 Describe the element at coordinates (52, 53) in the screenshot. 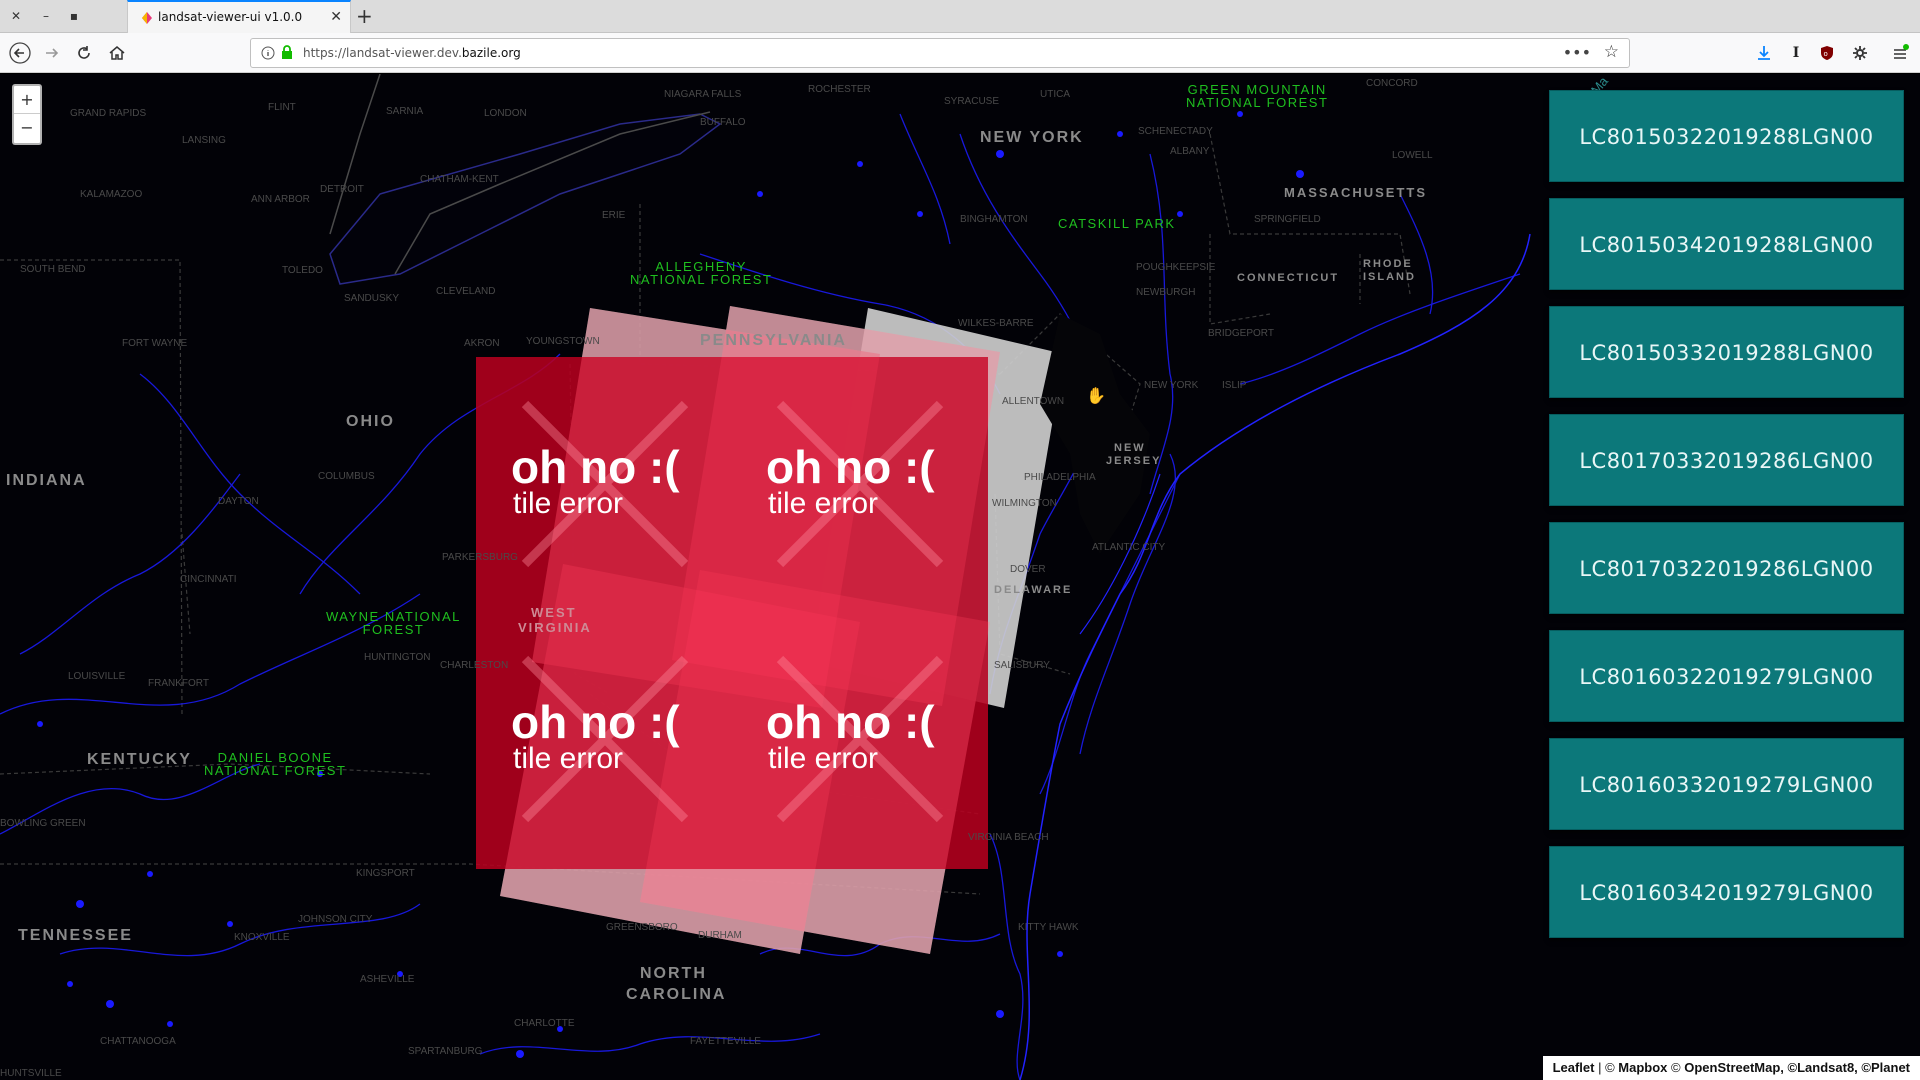

I see `forward-icon` at that location.